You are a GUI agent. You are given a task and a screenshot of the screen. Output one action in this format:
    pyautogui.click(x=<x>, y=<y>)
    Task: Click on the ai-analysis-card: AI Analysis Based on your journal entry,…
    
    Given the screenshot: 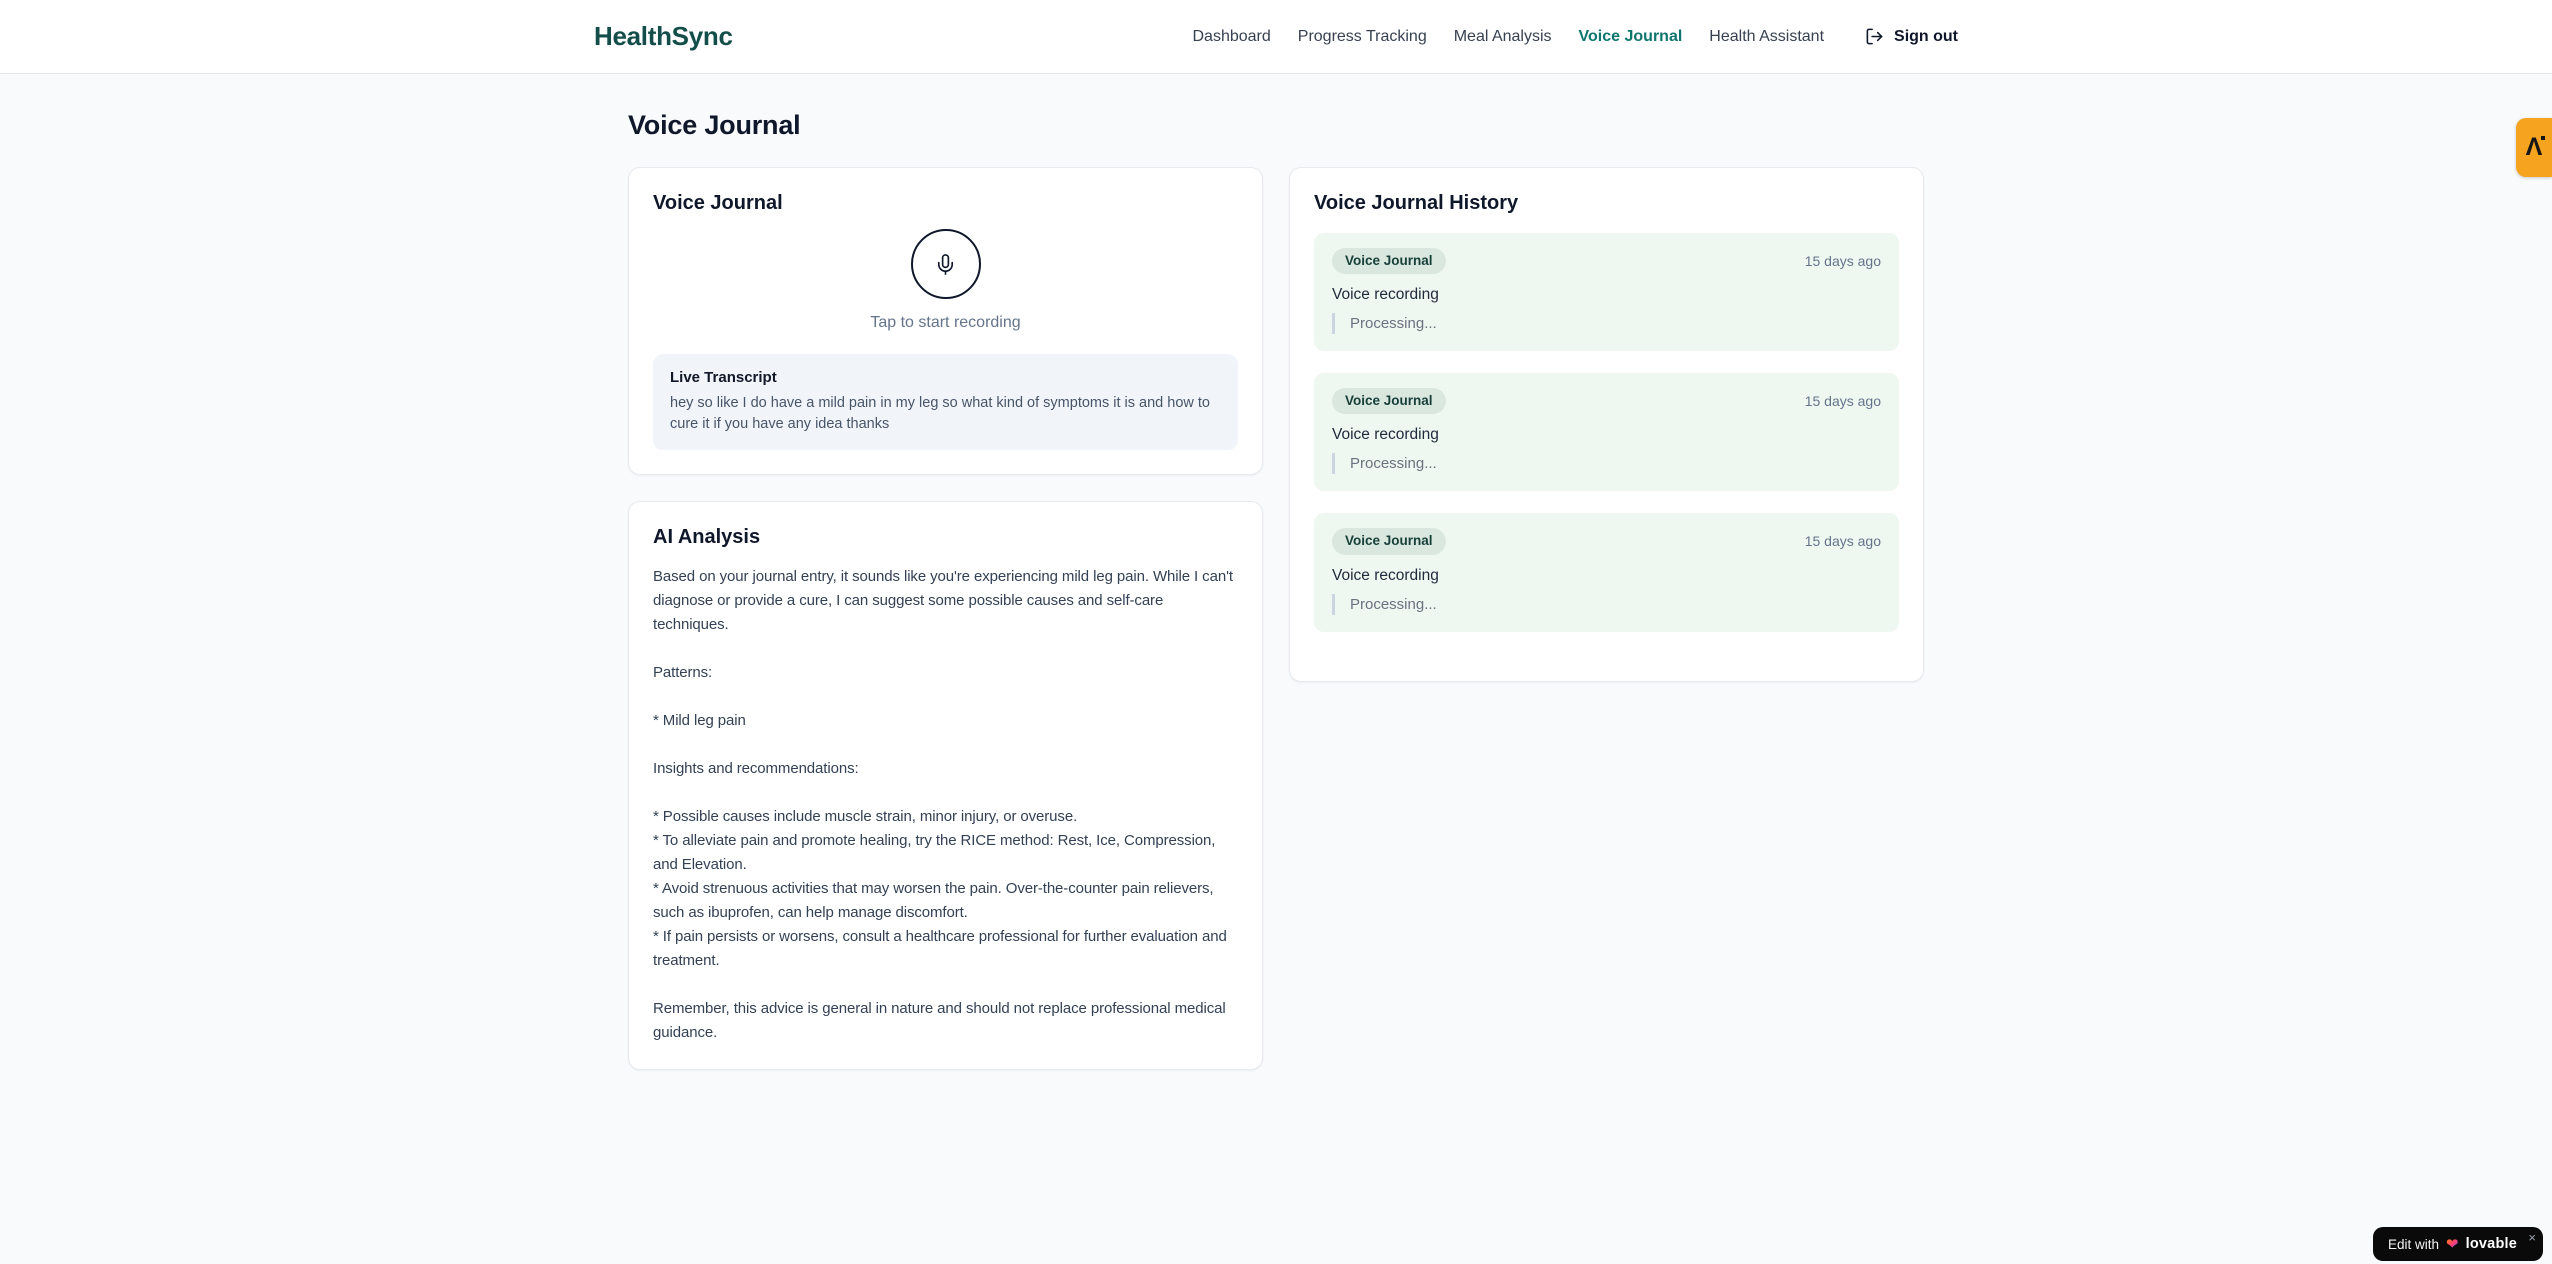 What is the action you would take?
    pyautogui.click(x=945, y=786)
    